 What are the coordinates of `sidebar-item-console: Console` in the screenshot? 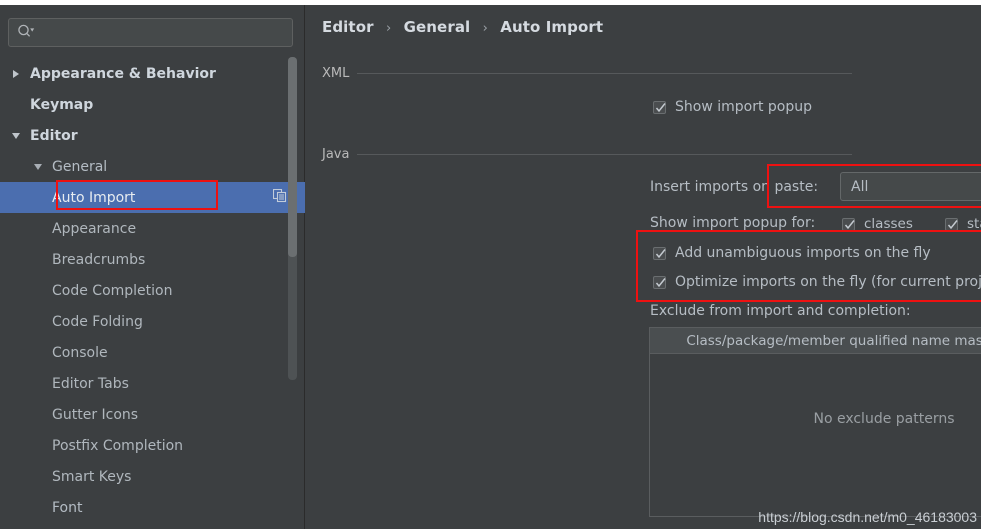 It's located at (152, 352).